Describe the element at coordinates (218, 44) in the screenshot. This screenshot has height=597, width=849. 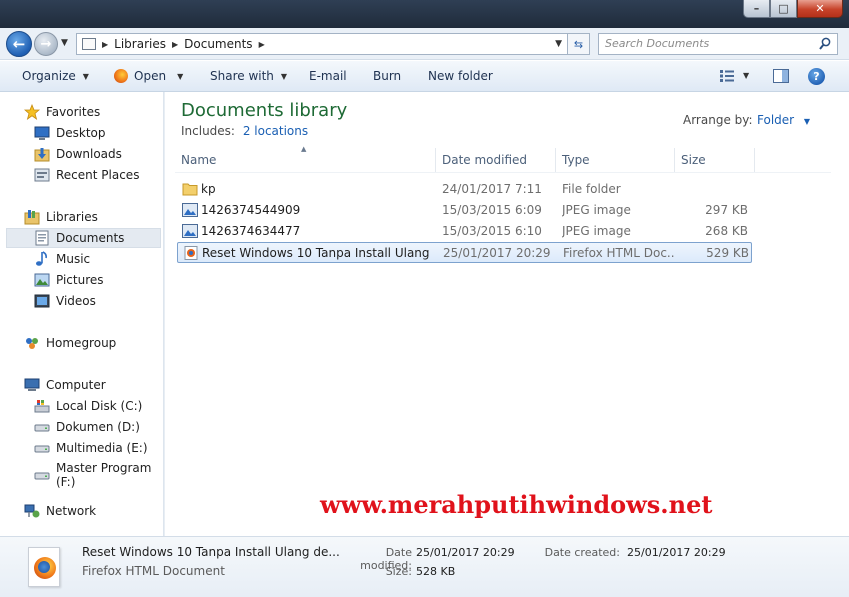
I see `breadcrumb-documents: Documents` at that location.